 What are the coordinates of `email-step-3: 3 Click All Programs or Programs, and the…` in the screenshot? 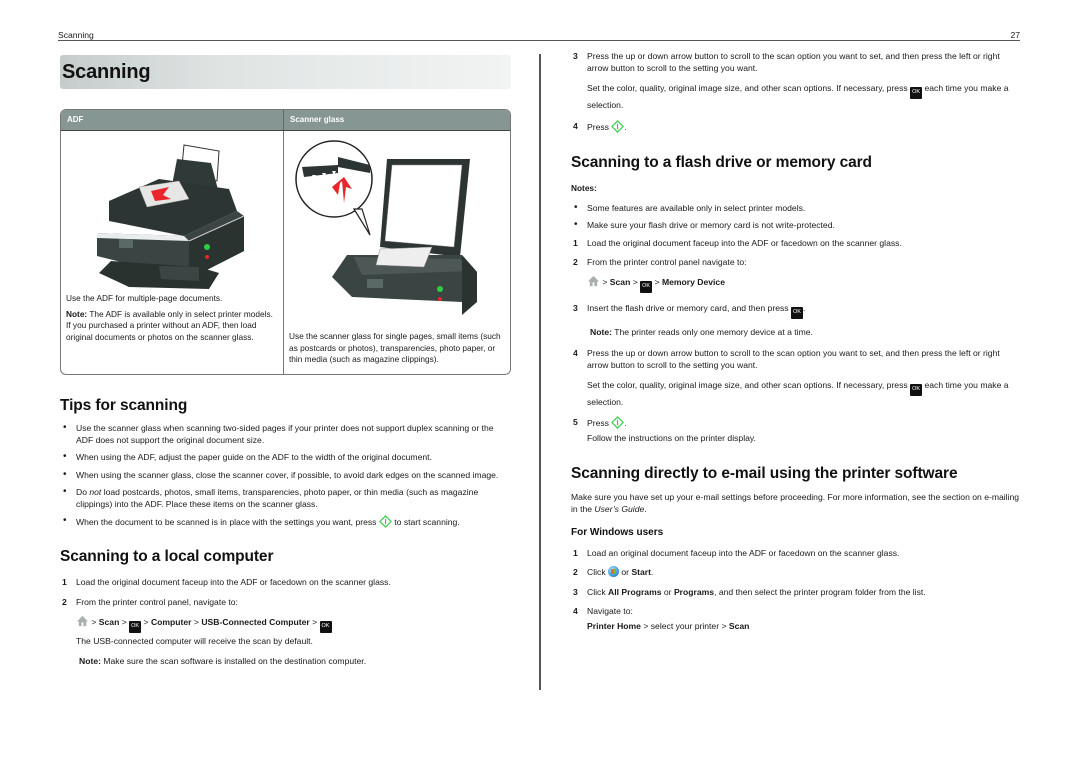 It's located at (796, 592).